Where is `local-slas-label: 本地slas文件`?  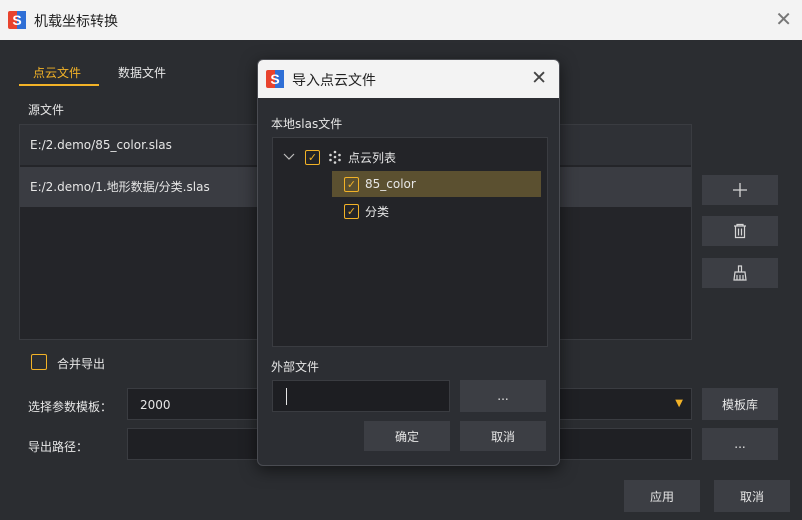 local-slas-label: 本地slas文件 is located at coordinates (307, 124).